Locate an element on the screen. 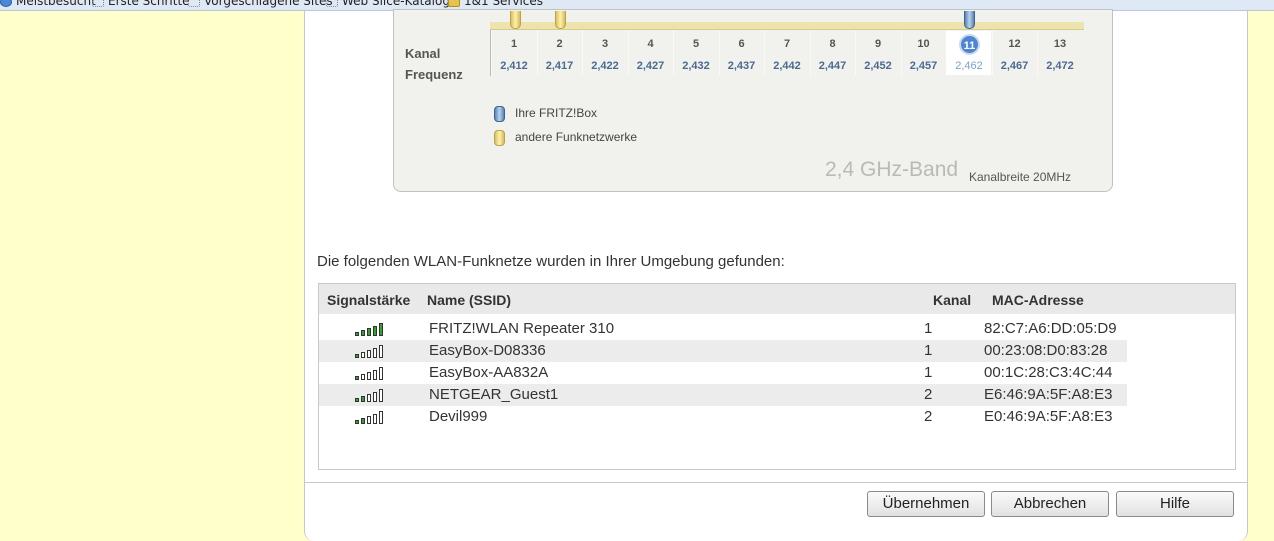  network-name: EasyBox-AA832A is located at coordinates (489, 372).